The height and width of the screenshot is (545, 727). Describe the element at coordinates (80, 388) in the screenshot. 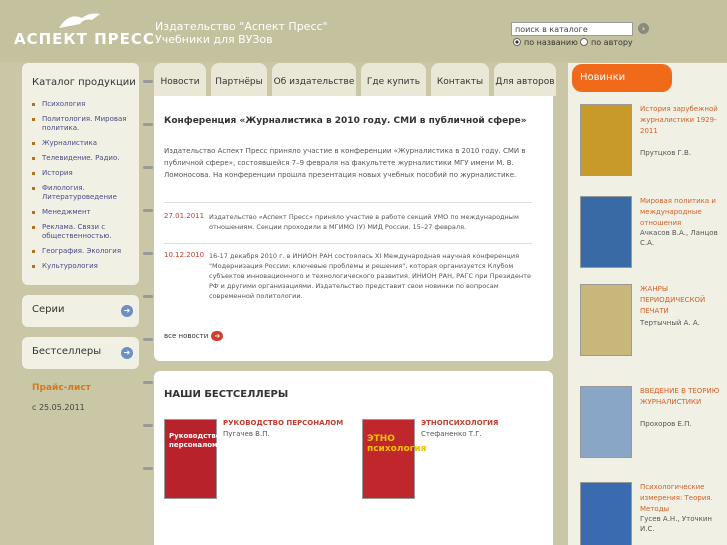

I see `price-list-link: Прайс-лист` at that location.